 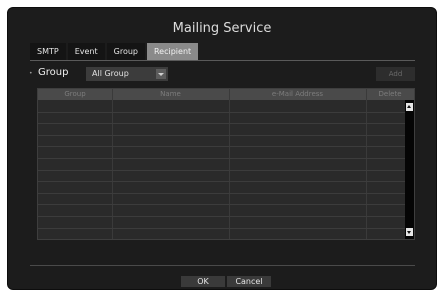 I want to click on tab-bar: SMTP Event Group Recipient, so click(x=115, y=51).